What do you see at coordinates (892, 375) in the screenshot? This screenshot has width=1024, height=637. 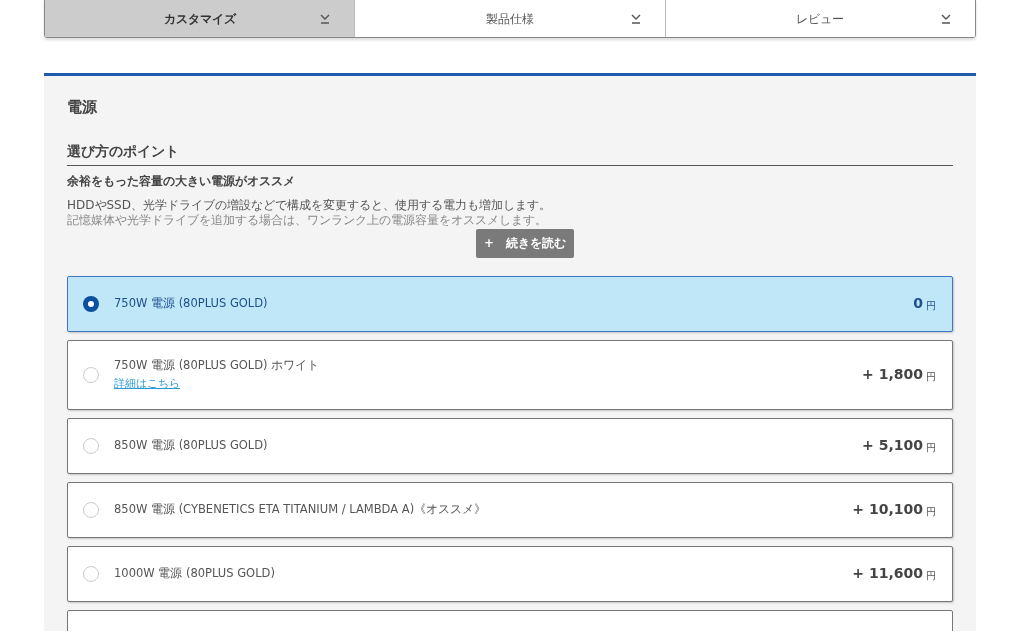 I see `option-price: + 1,800` at bounding box center [892, 375].